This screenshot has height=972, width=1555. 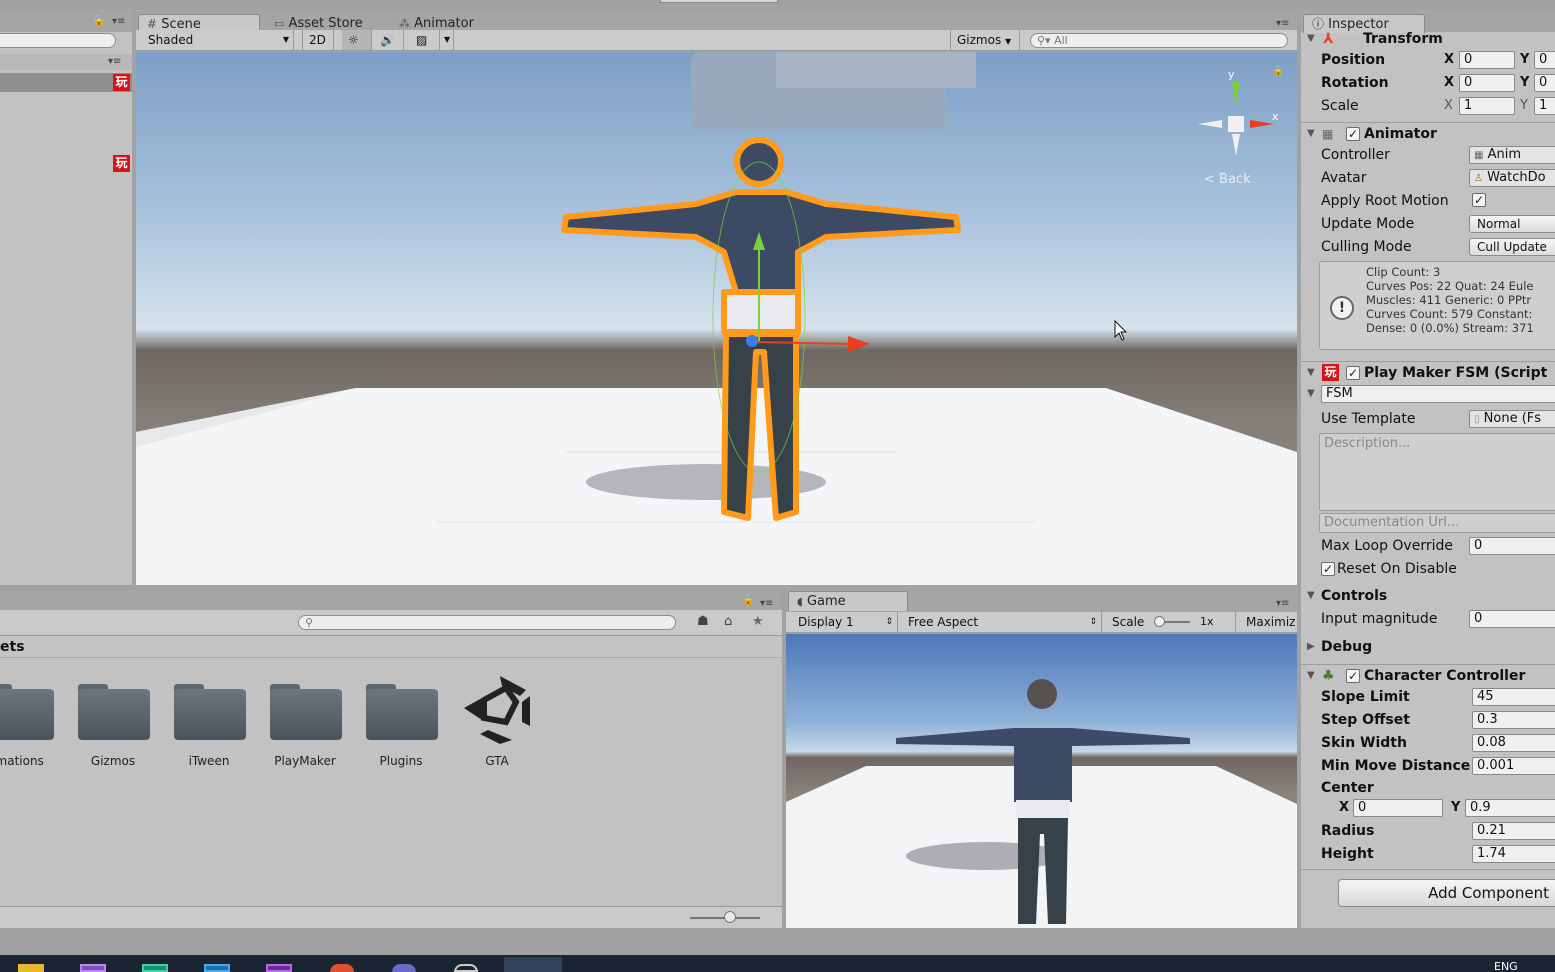 I want to click on taskbar-app-icon-active, so click(x=533, y=964).